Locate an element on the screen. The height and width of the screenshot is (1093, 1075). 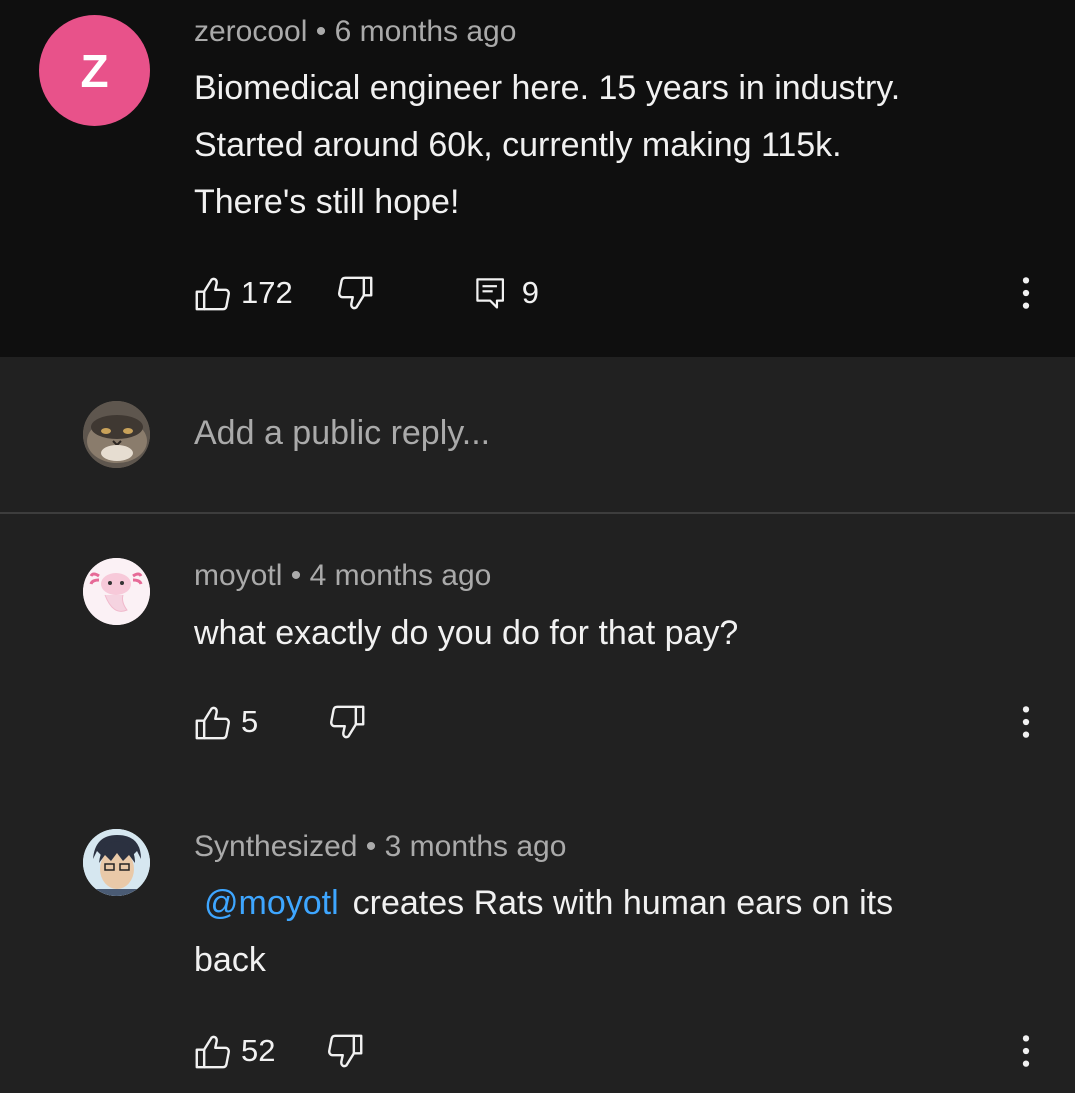
comment-actions: 172 9 is located at coordinates (366, 293).